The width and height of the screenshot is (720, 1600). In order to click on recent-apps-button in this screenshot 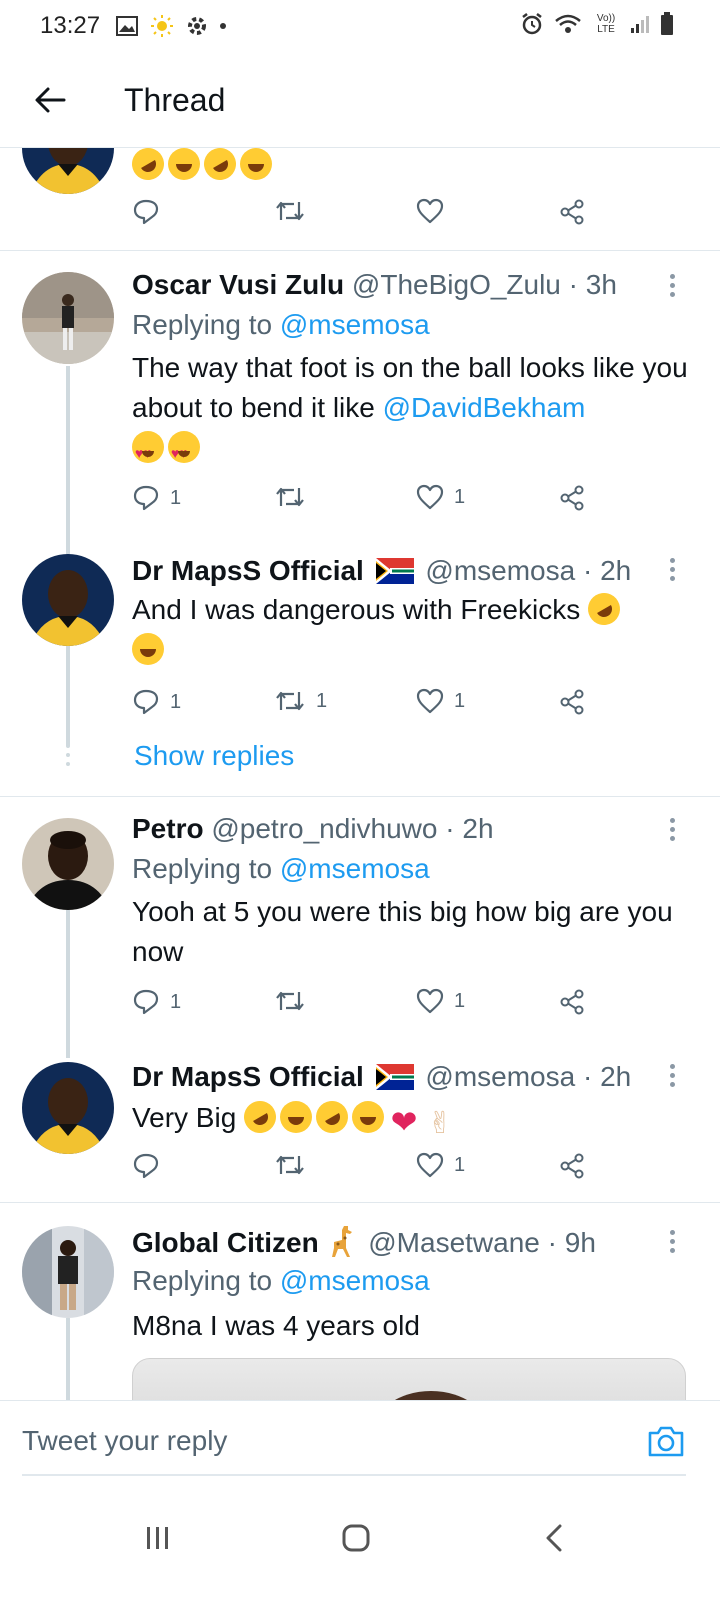, I will do `click(158, 1538)`.